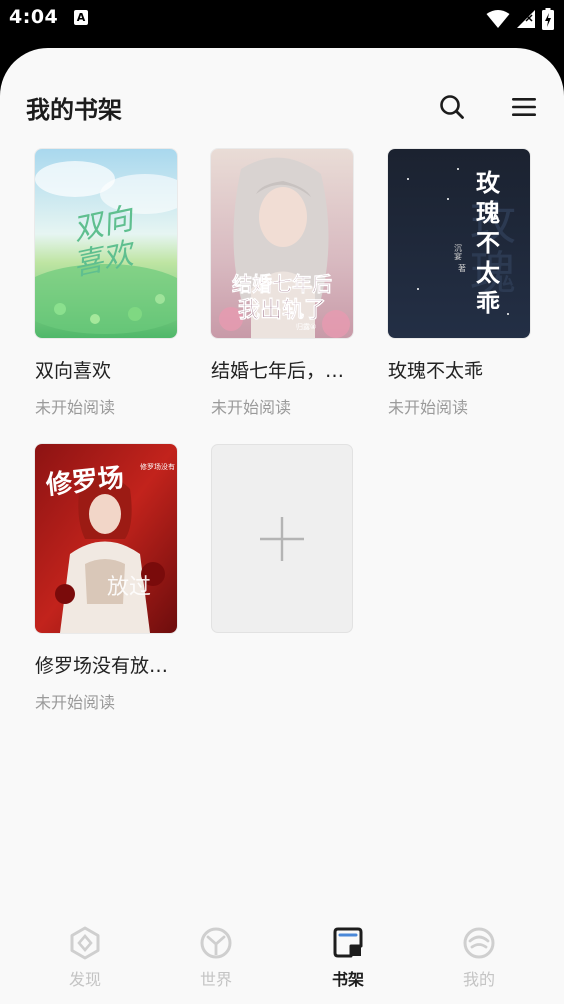  I want to click on nav-label: 世界, so click(215, 979).